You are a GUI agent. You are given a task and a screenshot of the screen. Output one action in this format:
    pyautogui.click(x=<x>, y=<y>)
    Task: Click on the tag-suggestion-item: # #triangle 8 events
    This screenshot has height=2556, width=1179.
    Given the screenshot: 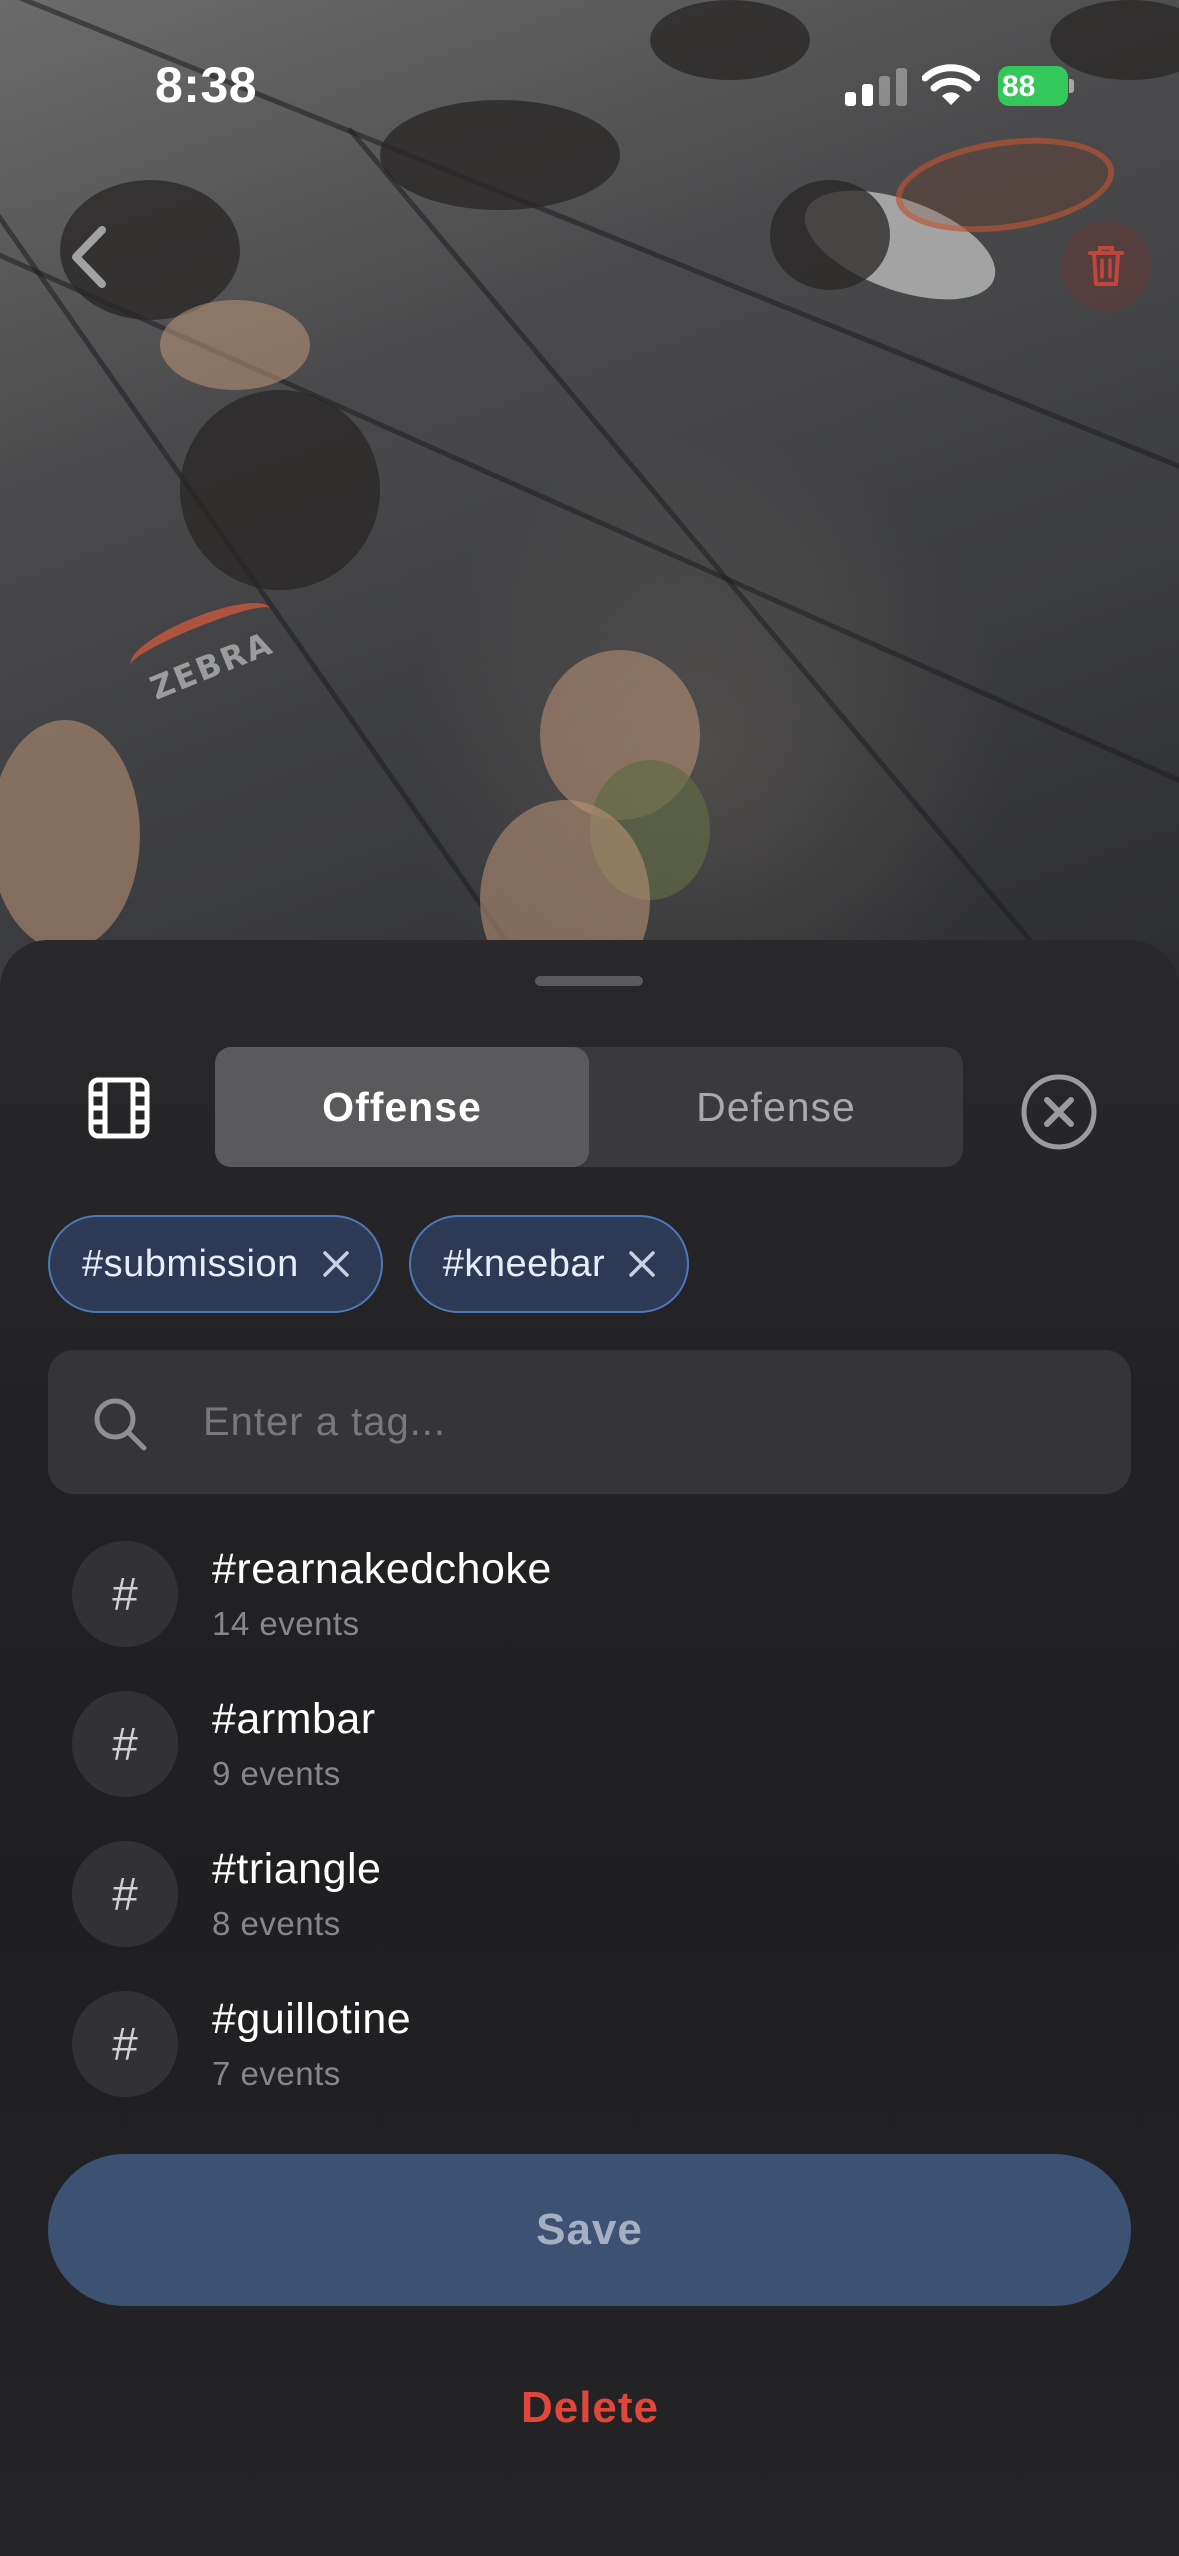 What is the action you would take?
    pyautogui.click(x=589, y=1910)
    